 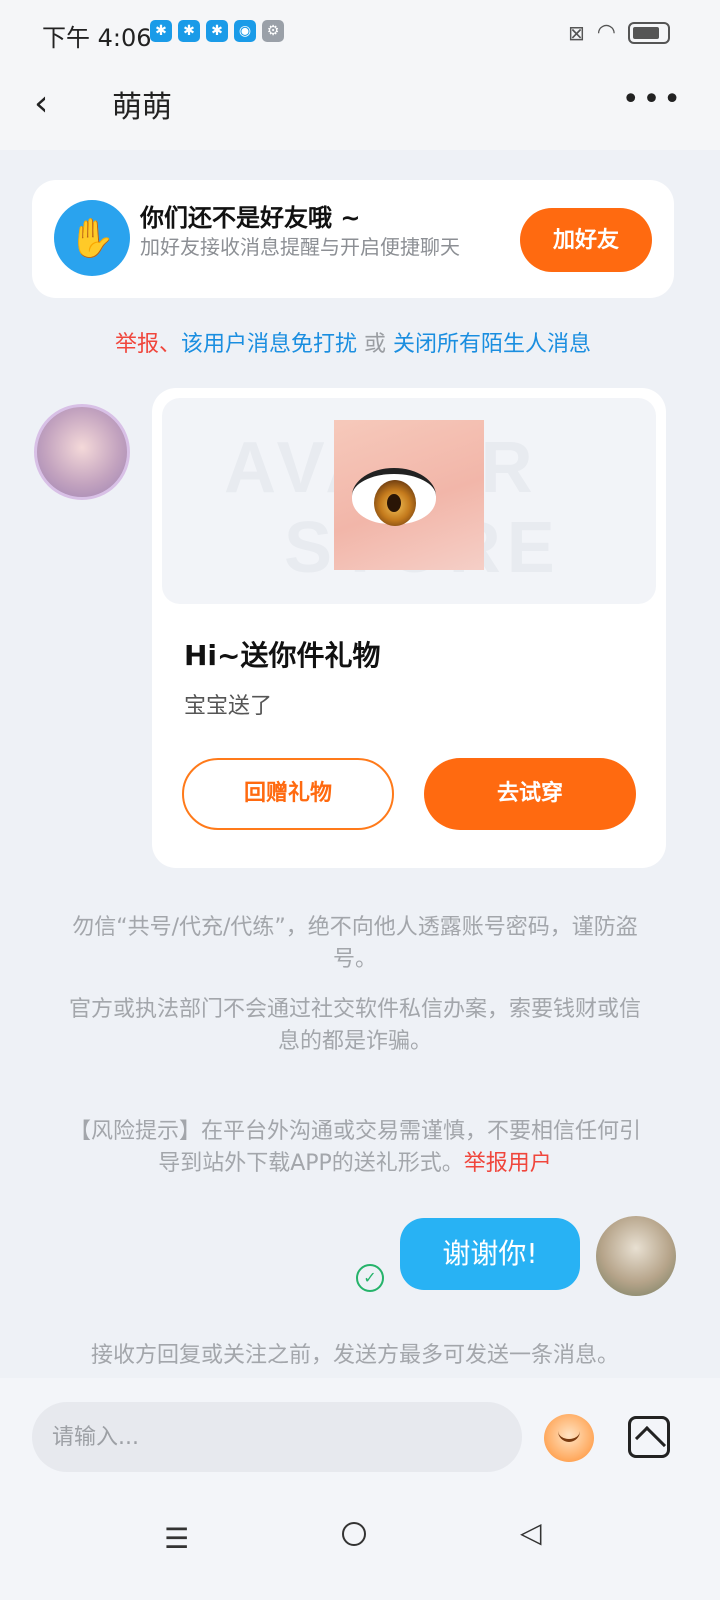 I want to click on message-input, so click(x=277, y=1437).